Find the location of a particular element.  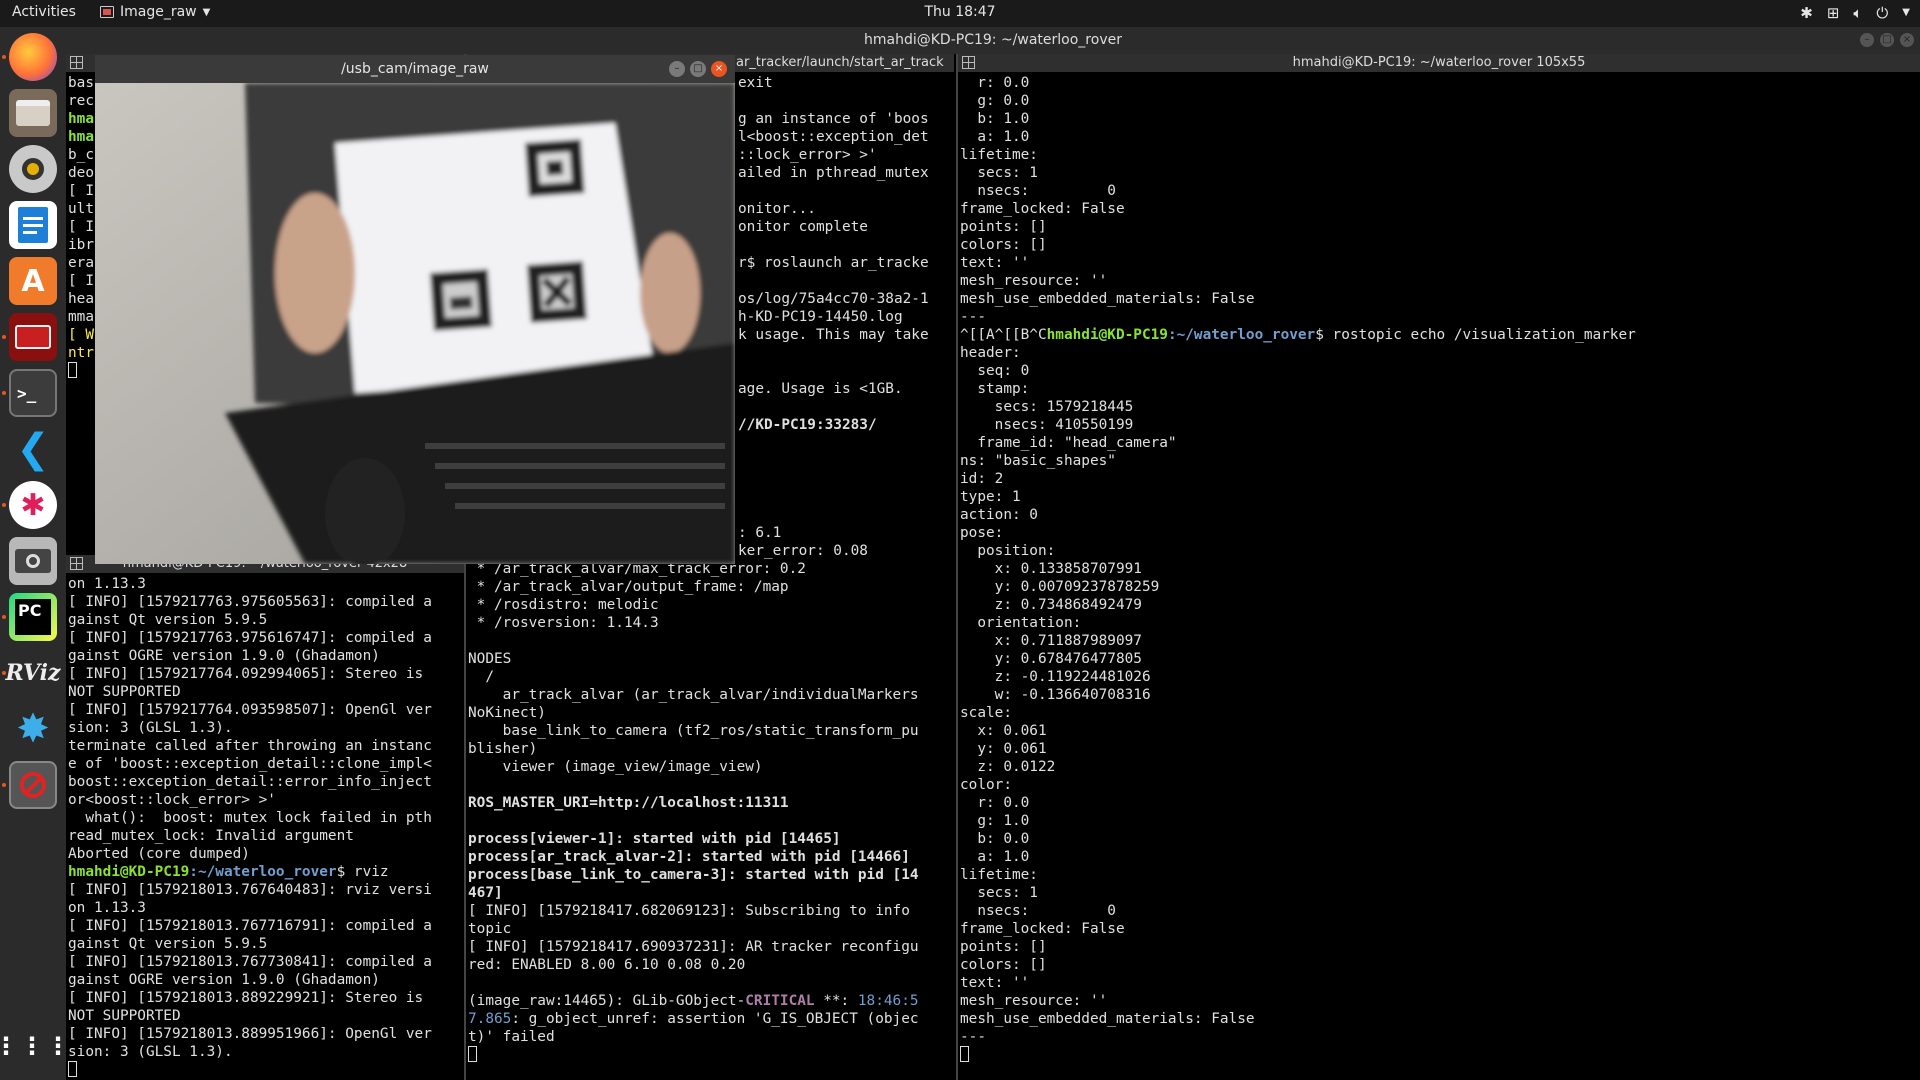

pycharm-icon: PC is located at coordinates (33, 617).